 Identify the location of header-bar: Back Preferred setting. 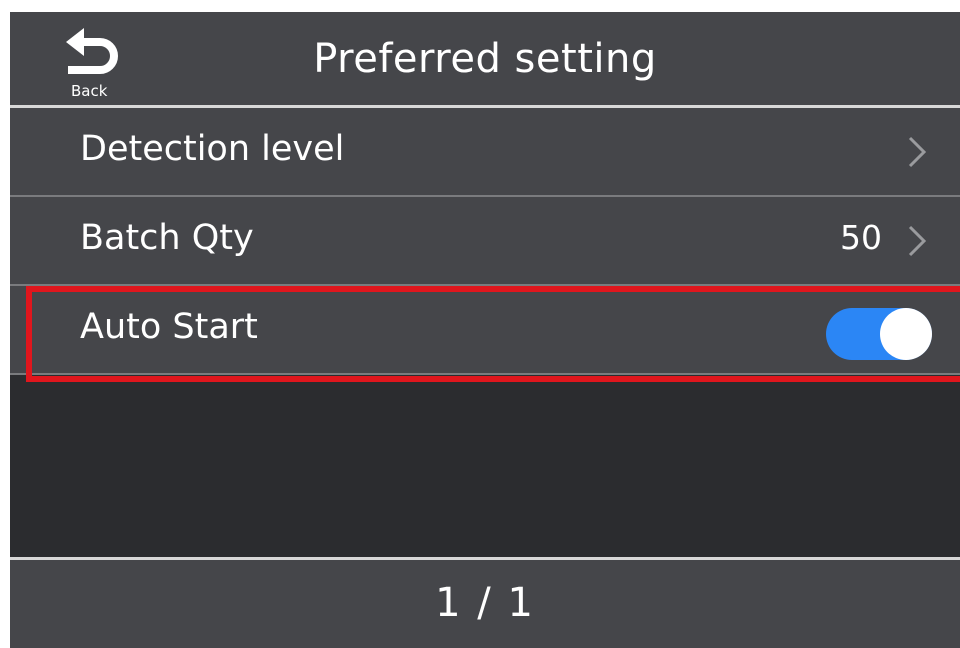
(485, 60).